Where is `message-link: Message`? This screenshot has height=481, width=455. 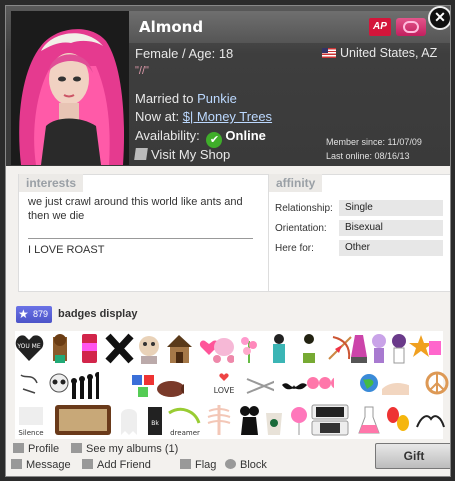 message-link: Message is located at coordinates (41, 465).